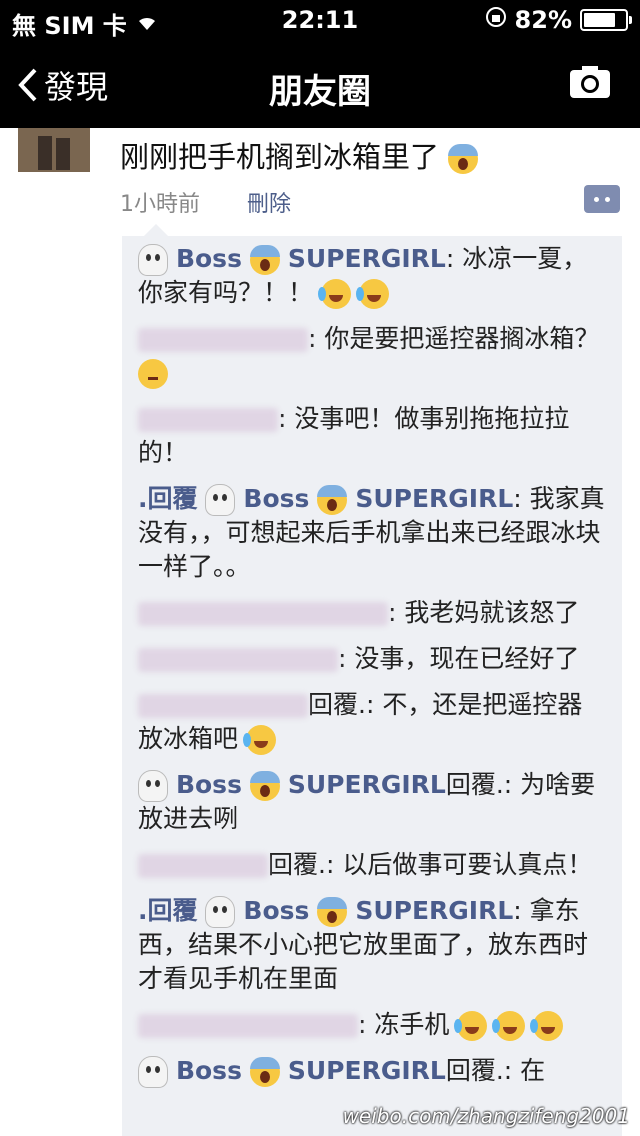  I want to click on comment-text: : 你是要把遥控器搁冰箱？, so click(454, 338).